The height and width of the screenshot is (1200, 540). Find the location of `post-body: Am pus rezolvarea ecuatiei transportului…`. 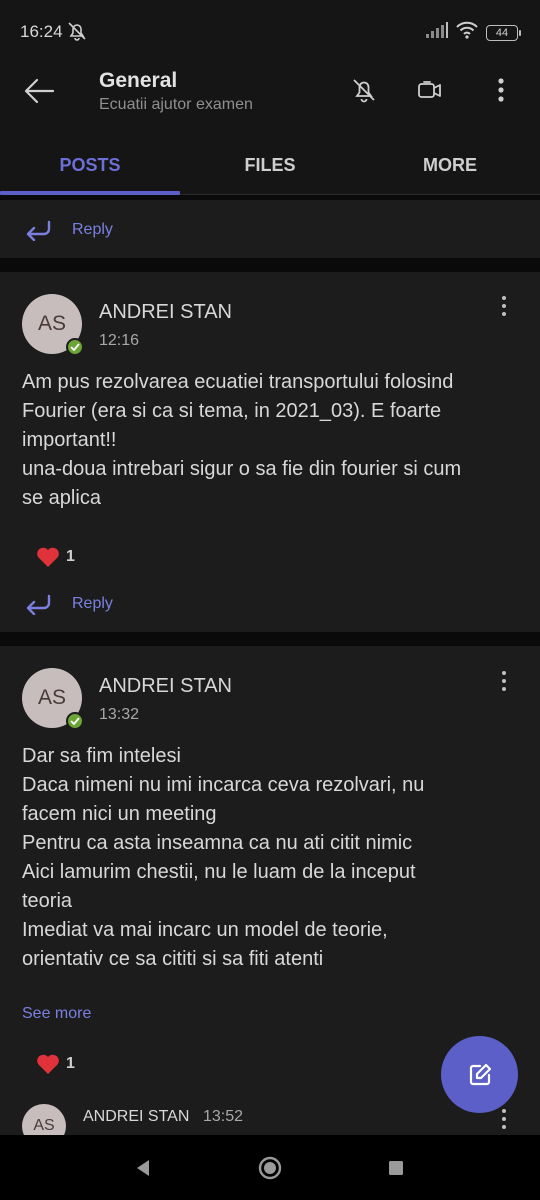

post-body: Am pus rezolvarea ecuatiei transportului… is located at coordinates (272, 440).